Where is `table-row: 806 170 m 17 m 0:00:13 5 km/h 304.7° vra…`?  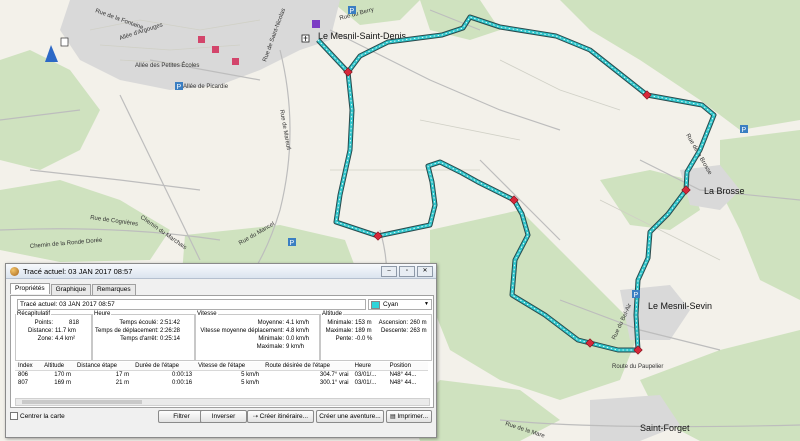
table-row: 806 170 m 17 m 0:00:13 5 km/h 304.7° vra… is located at coordinates (221, 375).